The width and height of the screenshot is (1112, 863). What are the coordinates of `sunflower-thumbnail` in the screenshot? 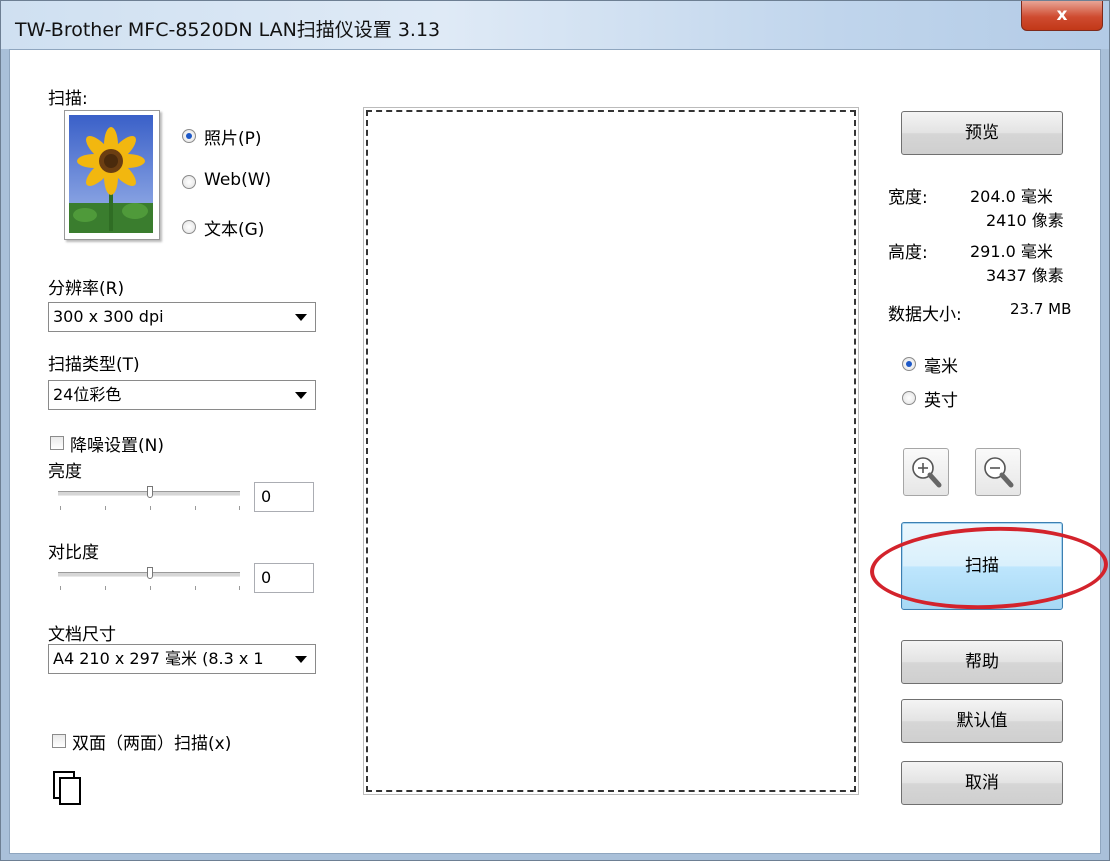 It's located at (112, 175).